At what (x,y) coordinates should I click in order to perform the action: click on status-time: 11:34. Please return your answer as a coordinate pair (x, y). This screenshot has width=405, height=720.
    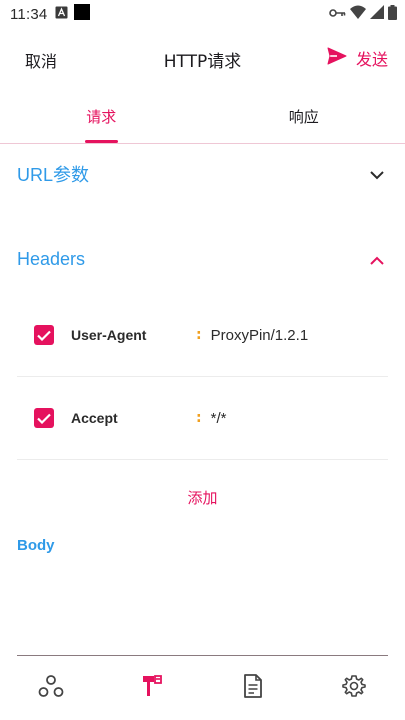
    Looking at the image, I should click on (29, 14).